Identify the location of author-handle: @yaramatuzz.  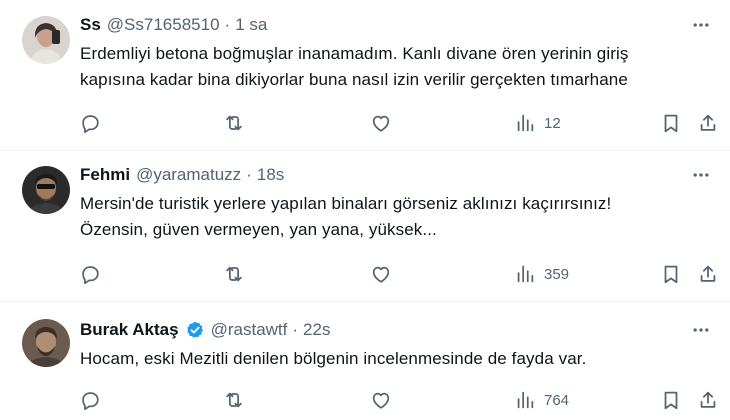
(188, 175).